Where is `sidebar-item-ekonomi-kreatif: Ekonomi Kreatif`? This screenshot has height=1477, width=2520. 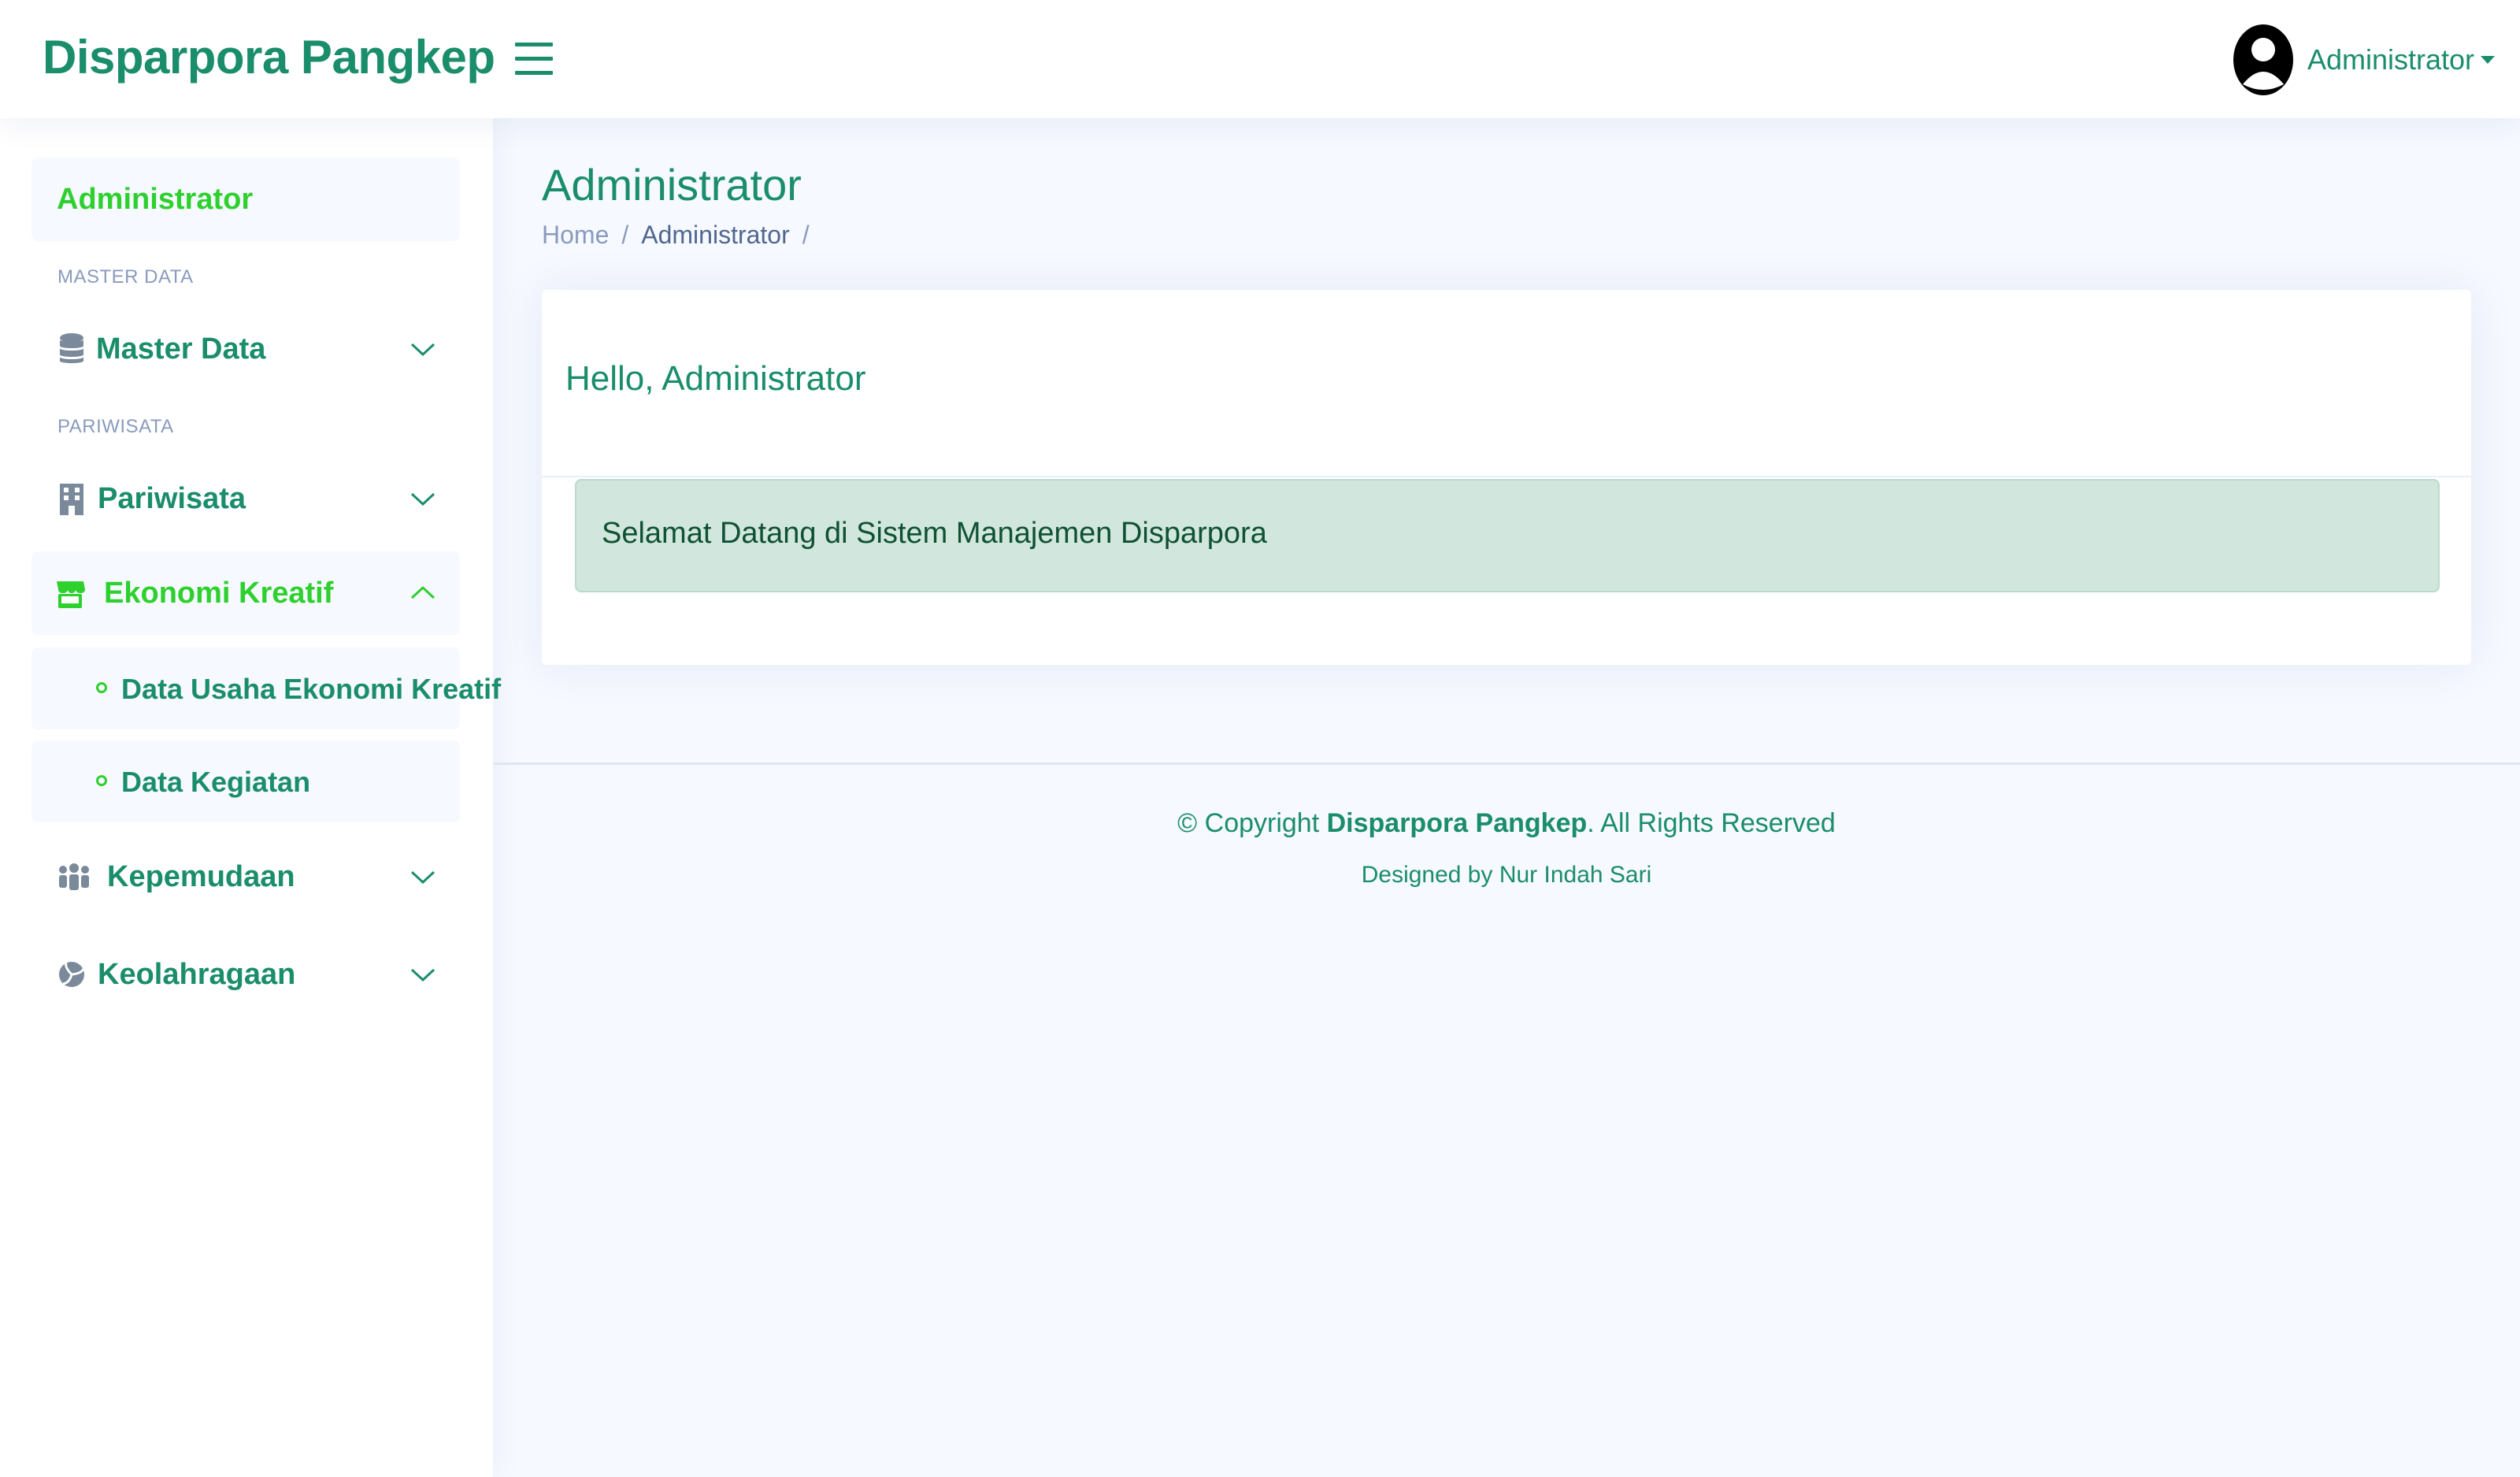 sidebar-item-ekonomi-kreatif: Ekonomi Kreatif is located at coordinates (246, 593).